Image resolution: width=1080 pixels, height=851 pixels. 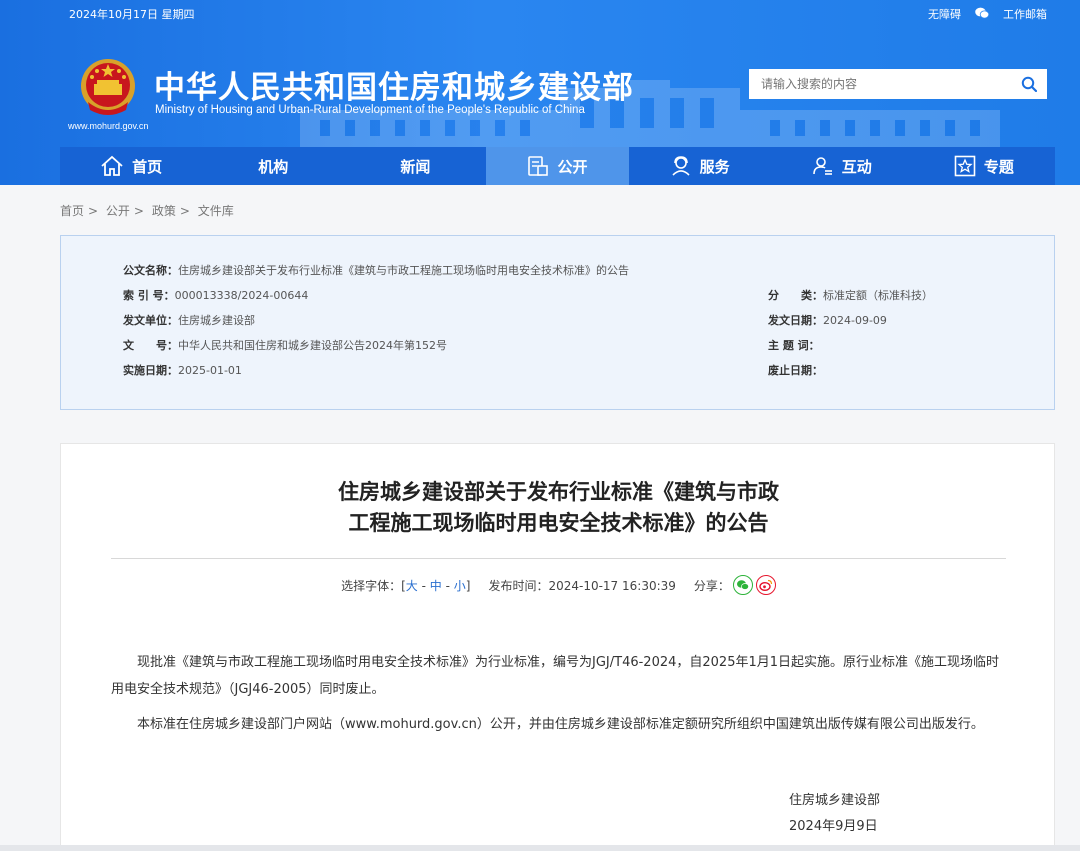 I want to click on nav-label: 专题, so click(x=998, y=166).